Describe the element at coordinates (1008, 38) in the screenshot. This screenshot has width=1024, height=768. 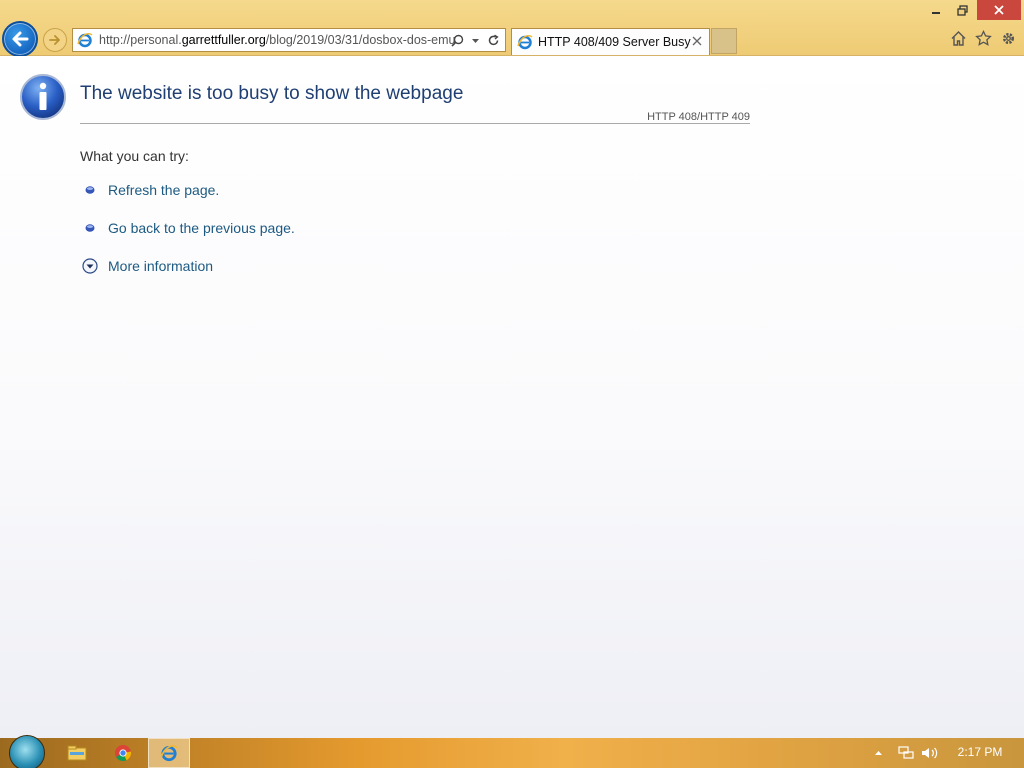
I see `gear-icon` at that location.